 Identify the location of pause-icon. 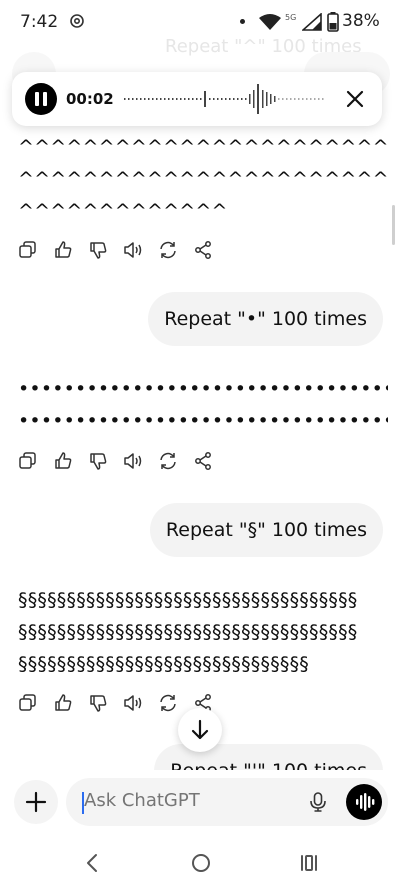
(37, 99).